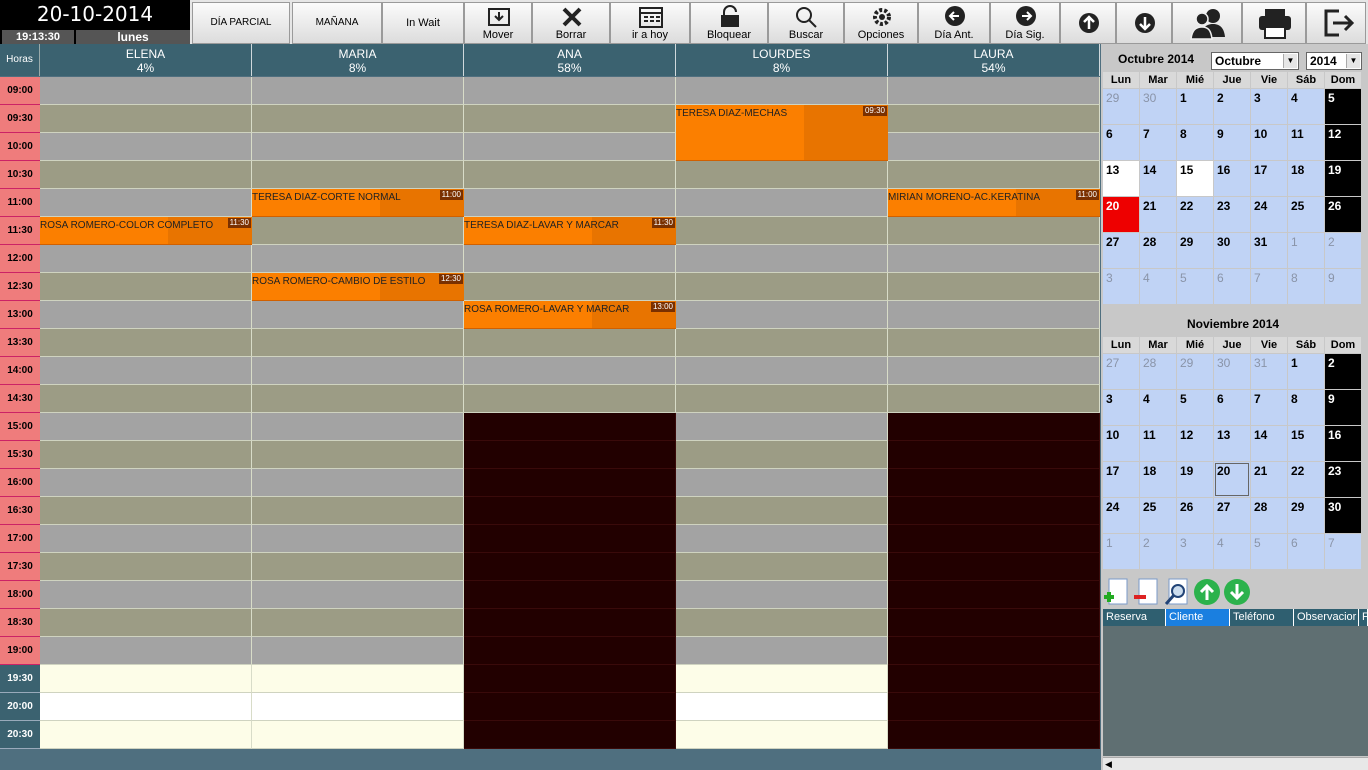 The image size is (1368, 770). Describe the element at coordinates (994, 203) in the screenshot. I see `appointment-block: MIRIAN MORENO-AC.KERATINA 11:00` at that location.